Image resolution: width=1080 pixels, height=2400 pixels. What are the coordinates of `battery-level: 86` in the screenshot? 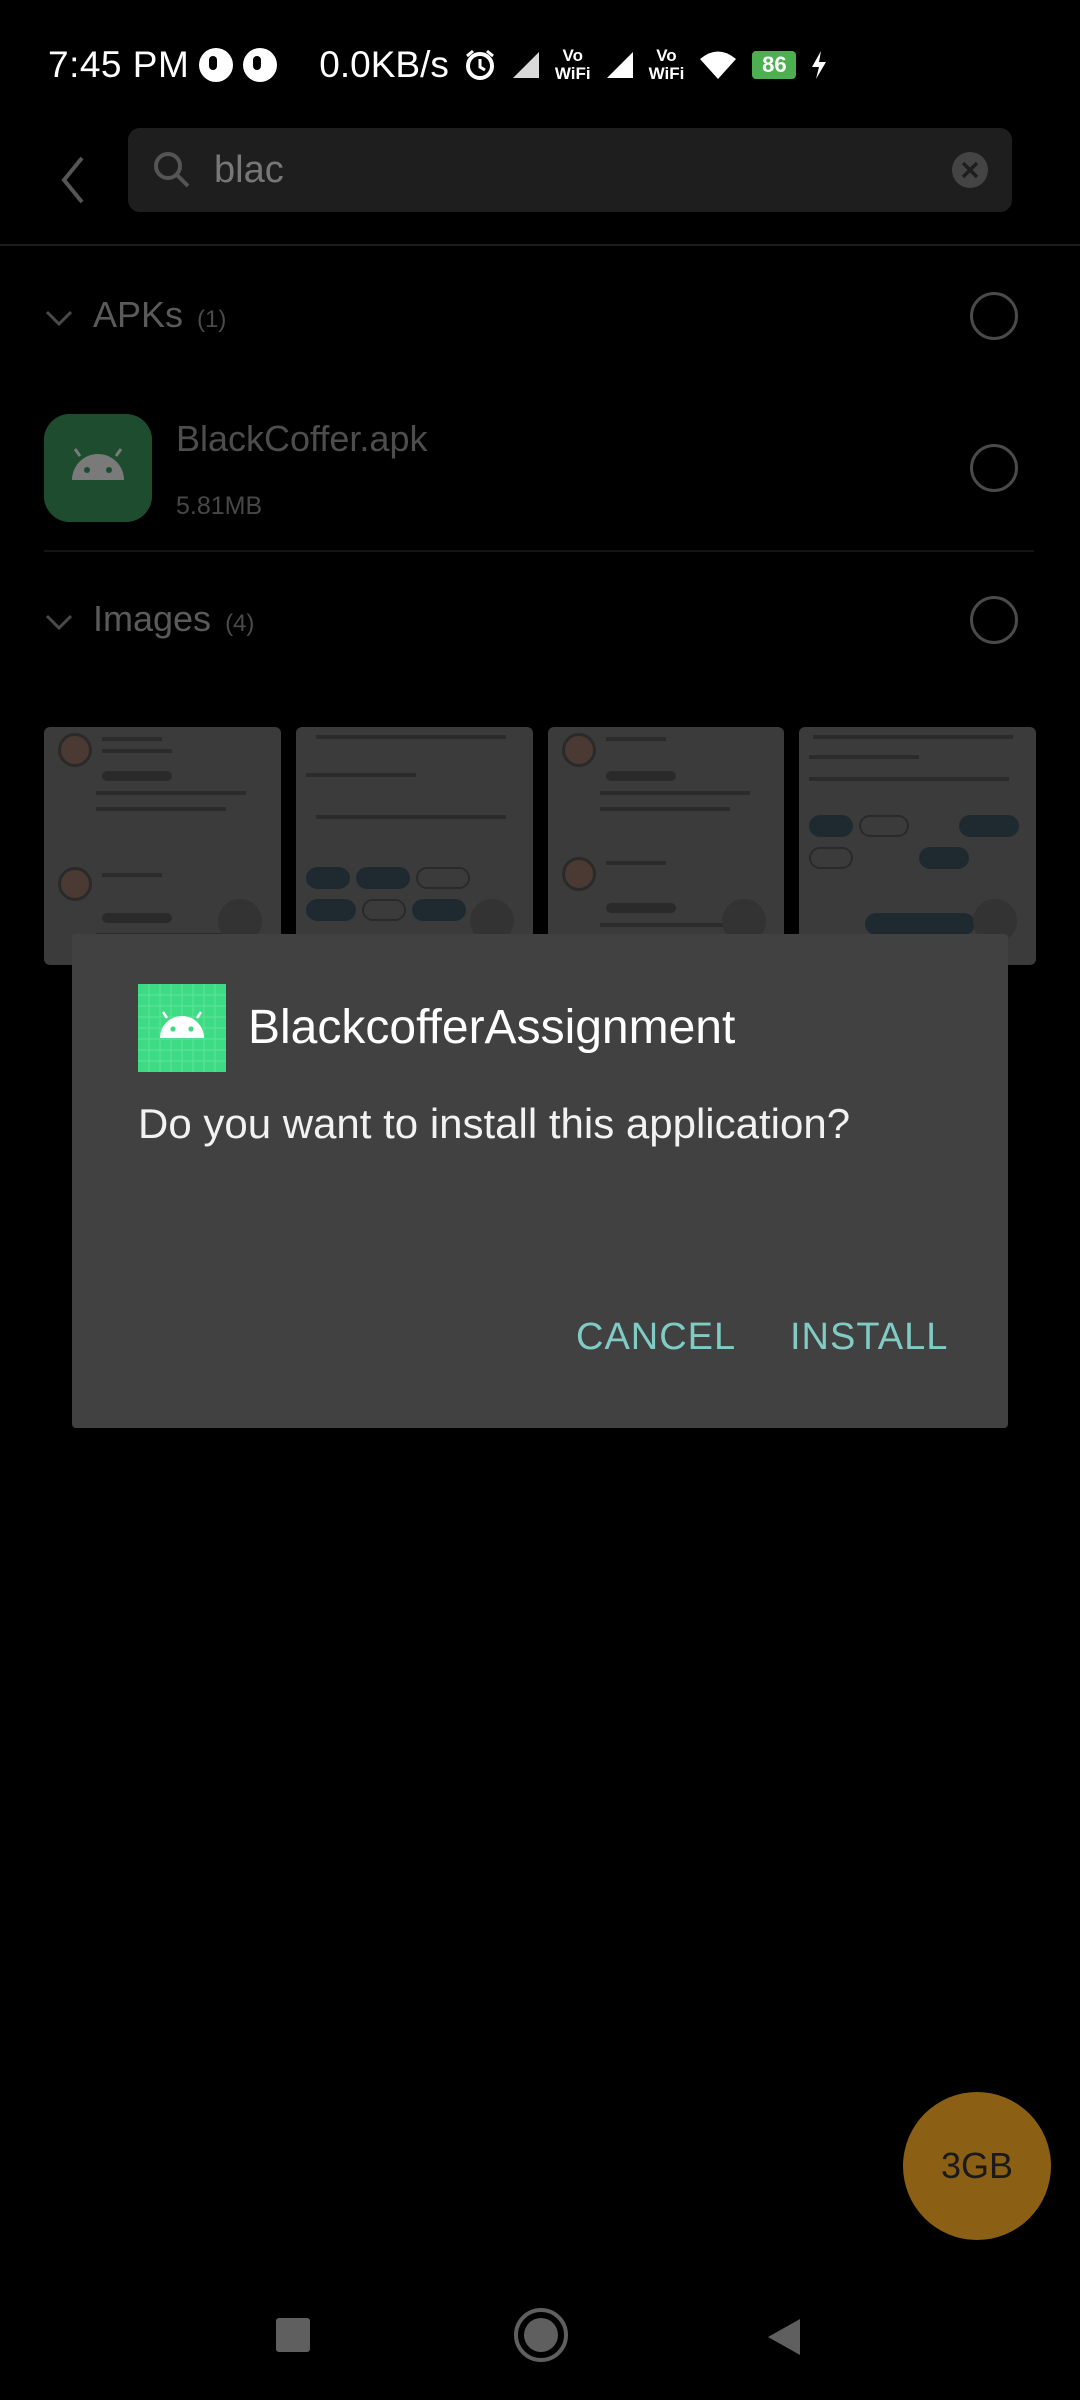 It's located at (774, 65).